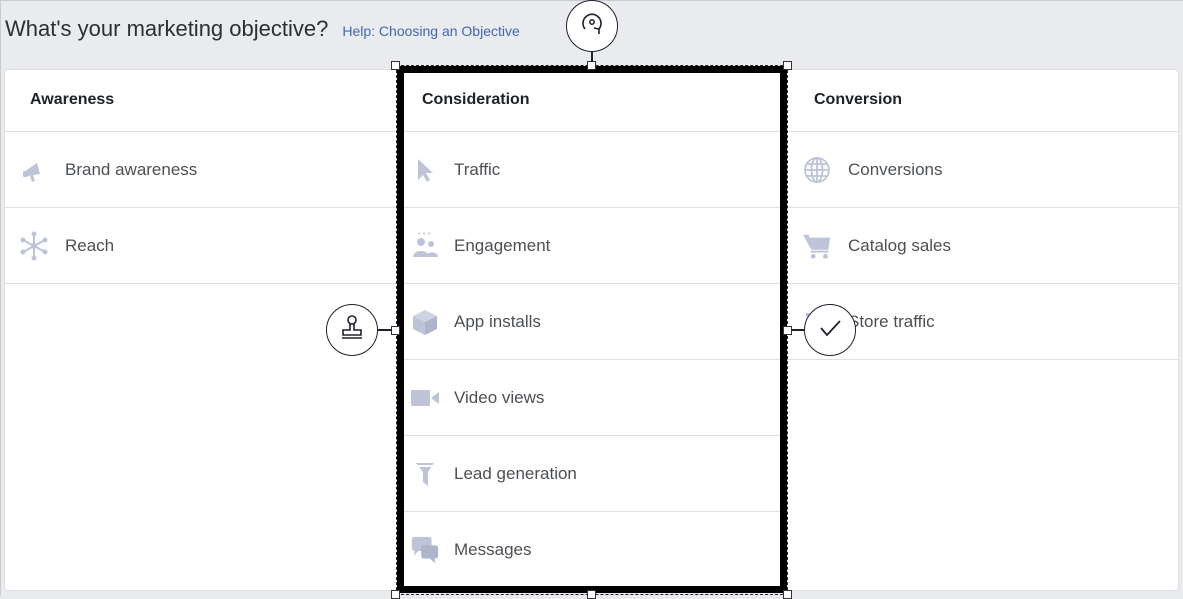  What do you see at coordinates (395, 330) in the screenshot?
I see `resize-handle-left` at bounding box center [395, 330].